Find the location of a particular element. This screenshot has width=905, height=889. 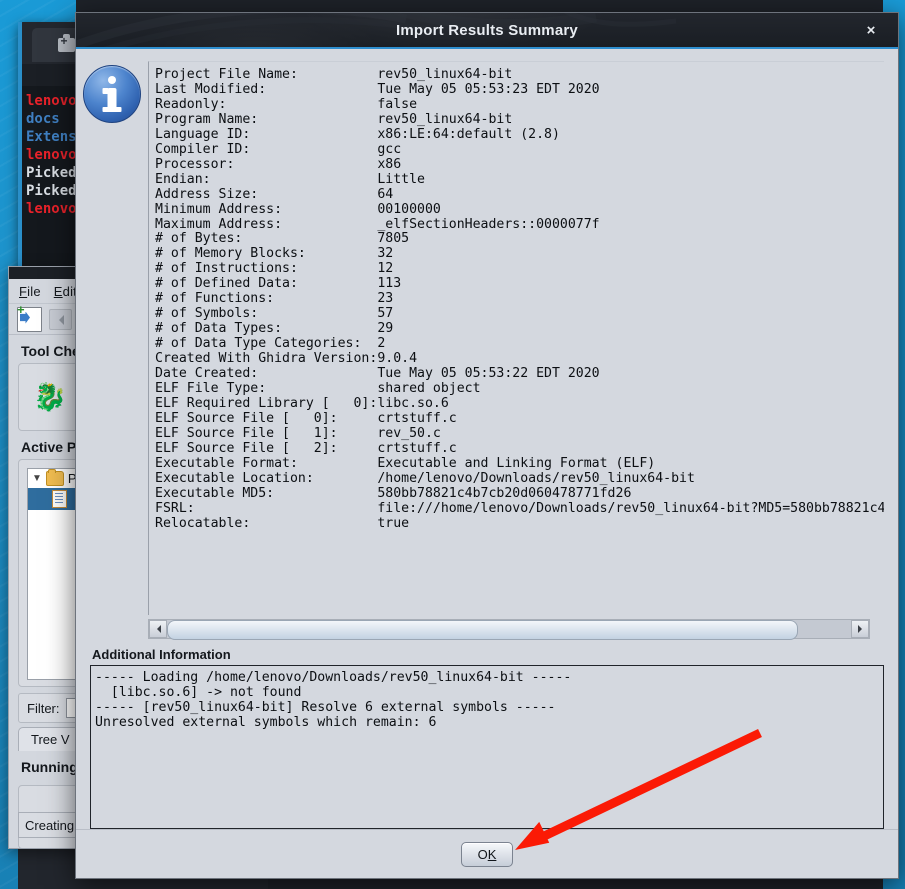

info-icon-dot is located at coordinates (112, 80).